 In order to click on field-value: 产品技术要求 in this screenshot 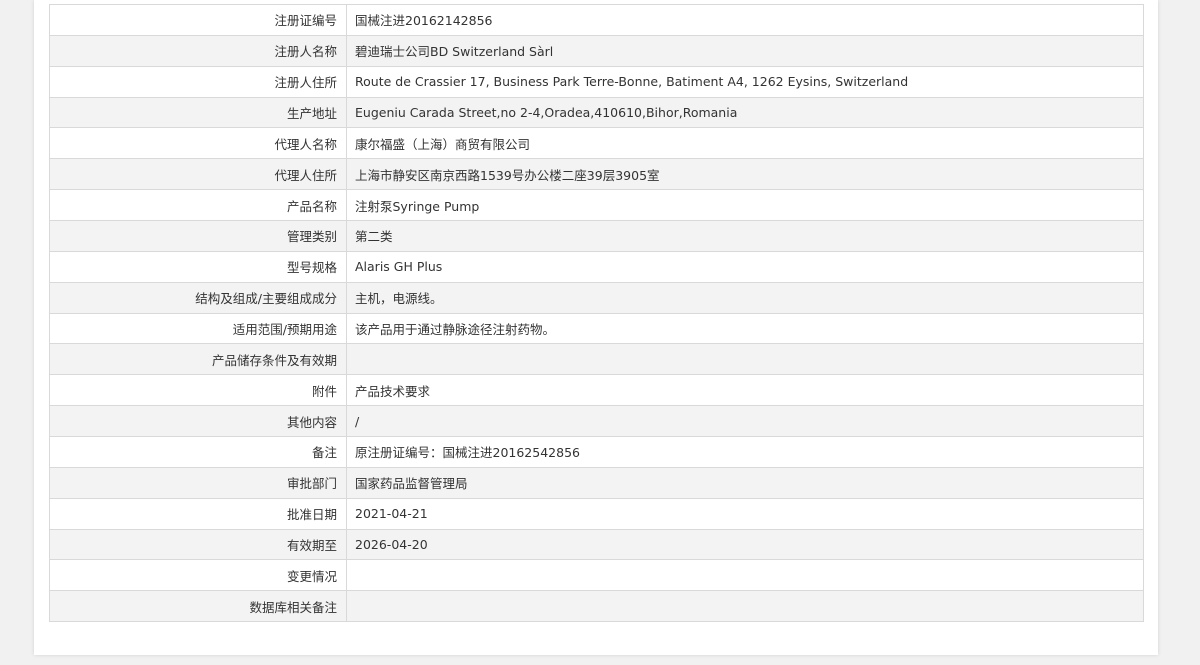, I will do `click(745, 390)`.